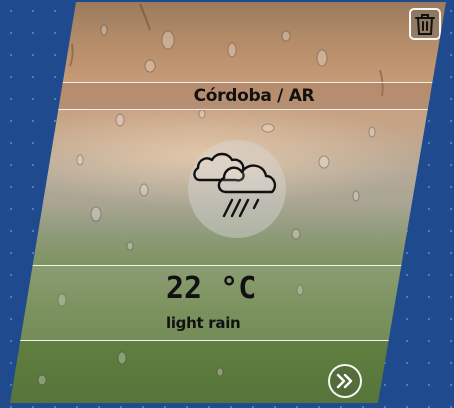  I want to click on trash-icon, so click(425, 24).